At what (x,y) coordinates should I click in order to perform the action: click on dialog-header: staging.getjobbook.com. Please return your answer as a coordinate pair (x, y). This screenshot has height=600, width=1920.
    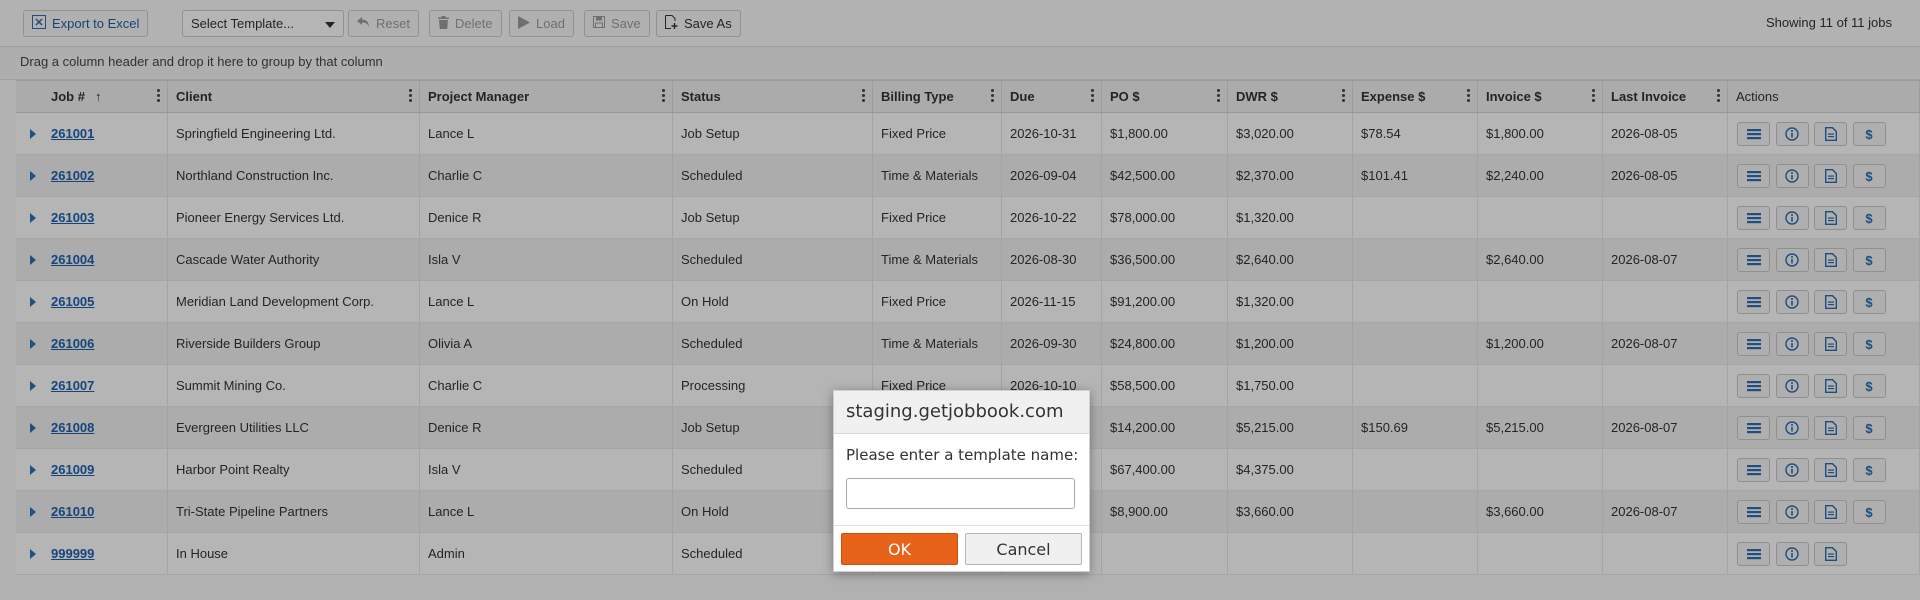
    Looking at the image, I should click on (961, 412).